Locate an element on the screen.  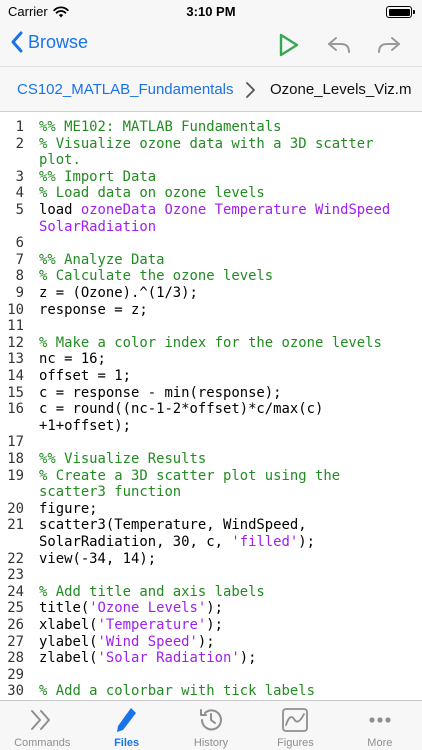
code-token: title( is located at coordinates (64, 608).